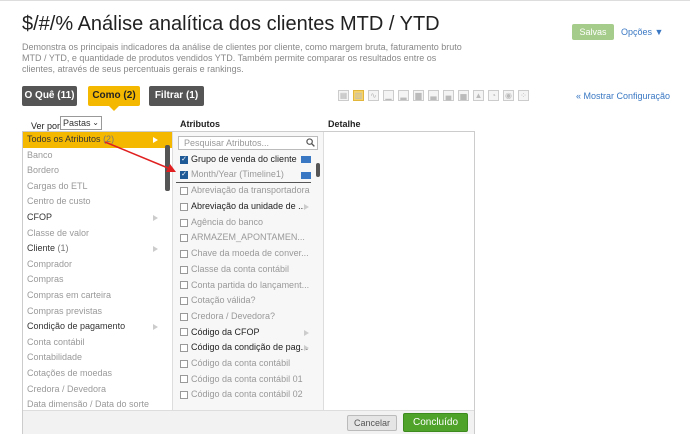  Describe the element at coordinates (403, 95) in the screenshot. I see `column-icon: ▂` at that location.